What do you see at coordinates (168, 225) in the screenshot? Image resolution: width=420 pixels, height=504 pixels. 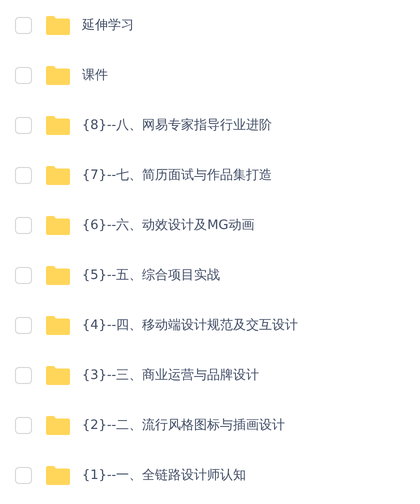 I see `folder-name: {6}--六、动效设计及MG动画` at bounding box center [168, 225].